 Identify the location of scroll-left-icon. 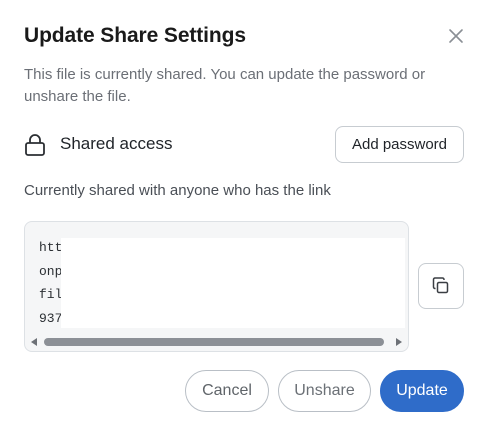
(34, 342).